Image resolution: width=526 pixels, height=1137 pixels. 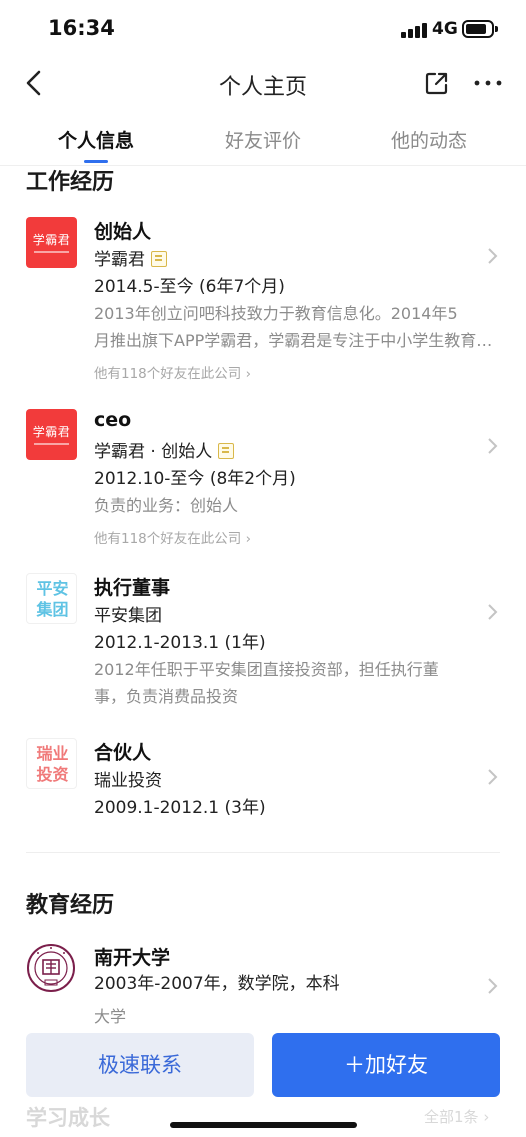 What do you see at coordinates (480, 29) in the screenshot?
I see `battery-icon` at bounding box center [480, 29].